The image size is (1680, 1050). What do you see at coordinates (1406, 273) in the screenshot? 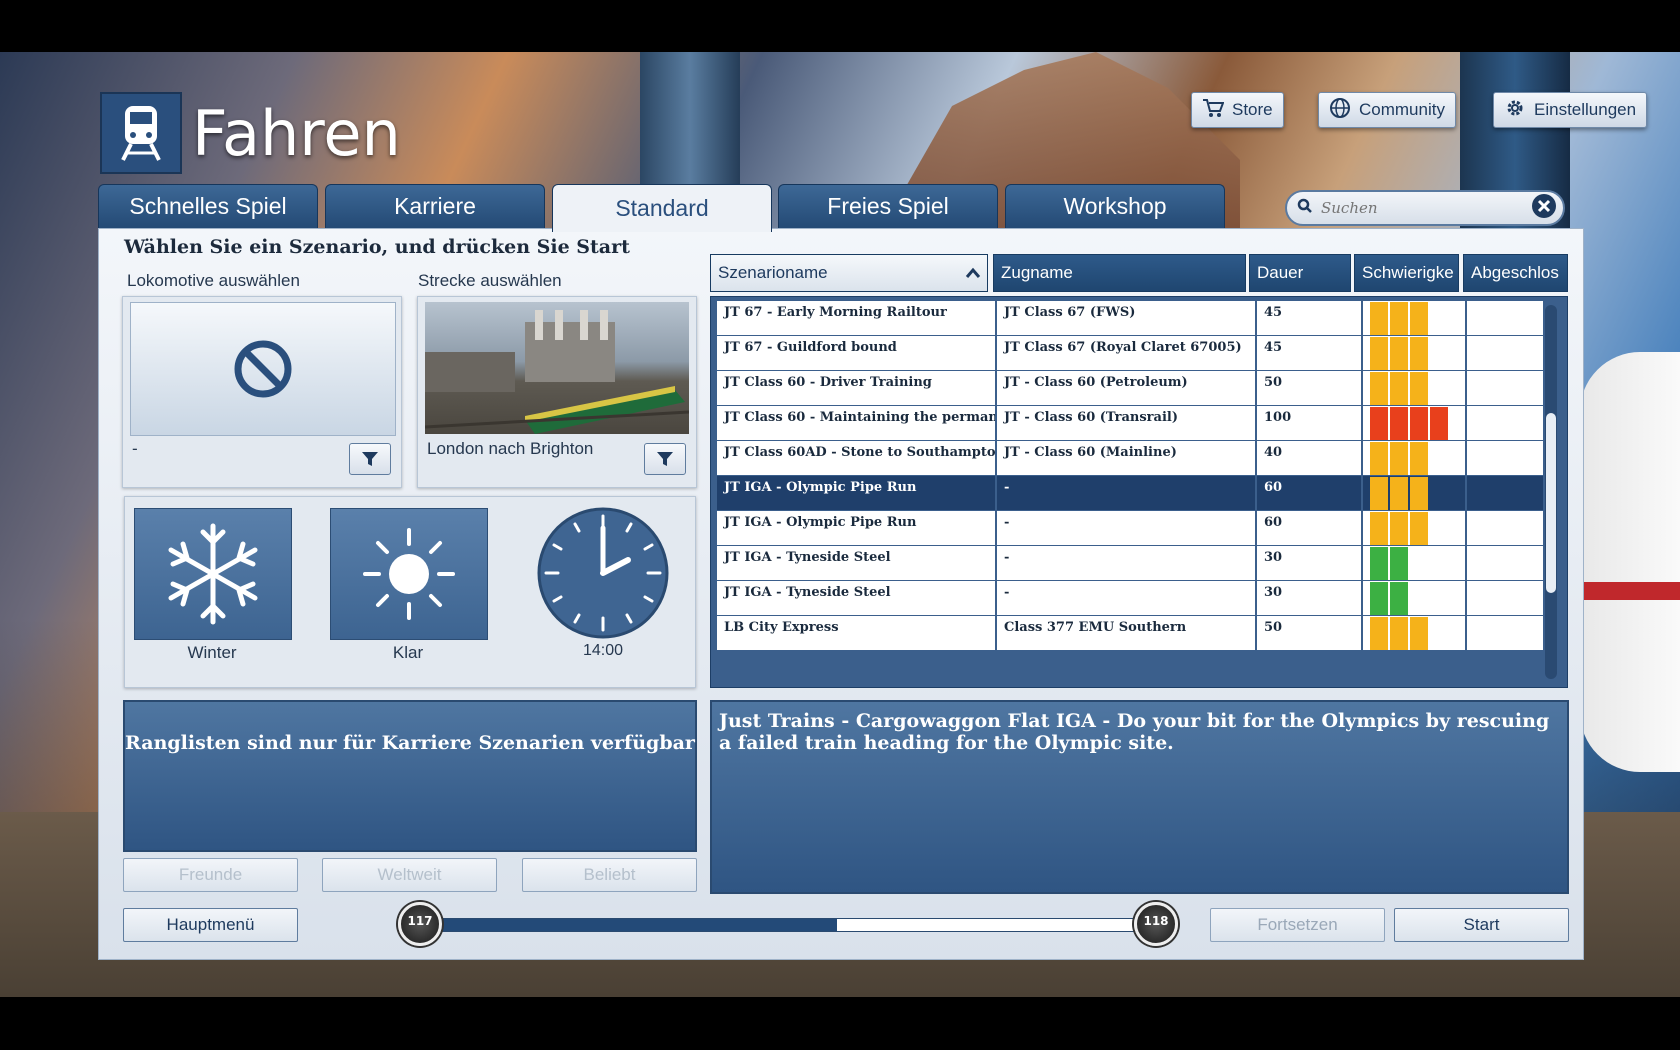
I see `column-header-difficulty: Schwierigke` at bounding box center [1406, 273].